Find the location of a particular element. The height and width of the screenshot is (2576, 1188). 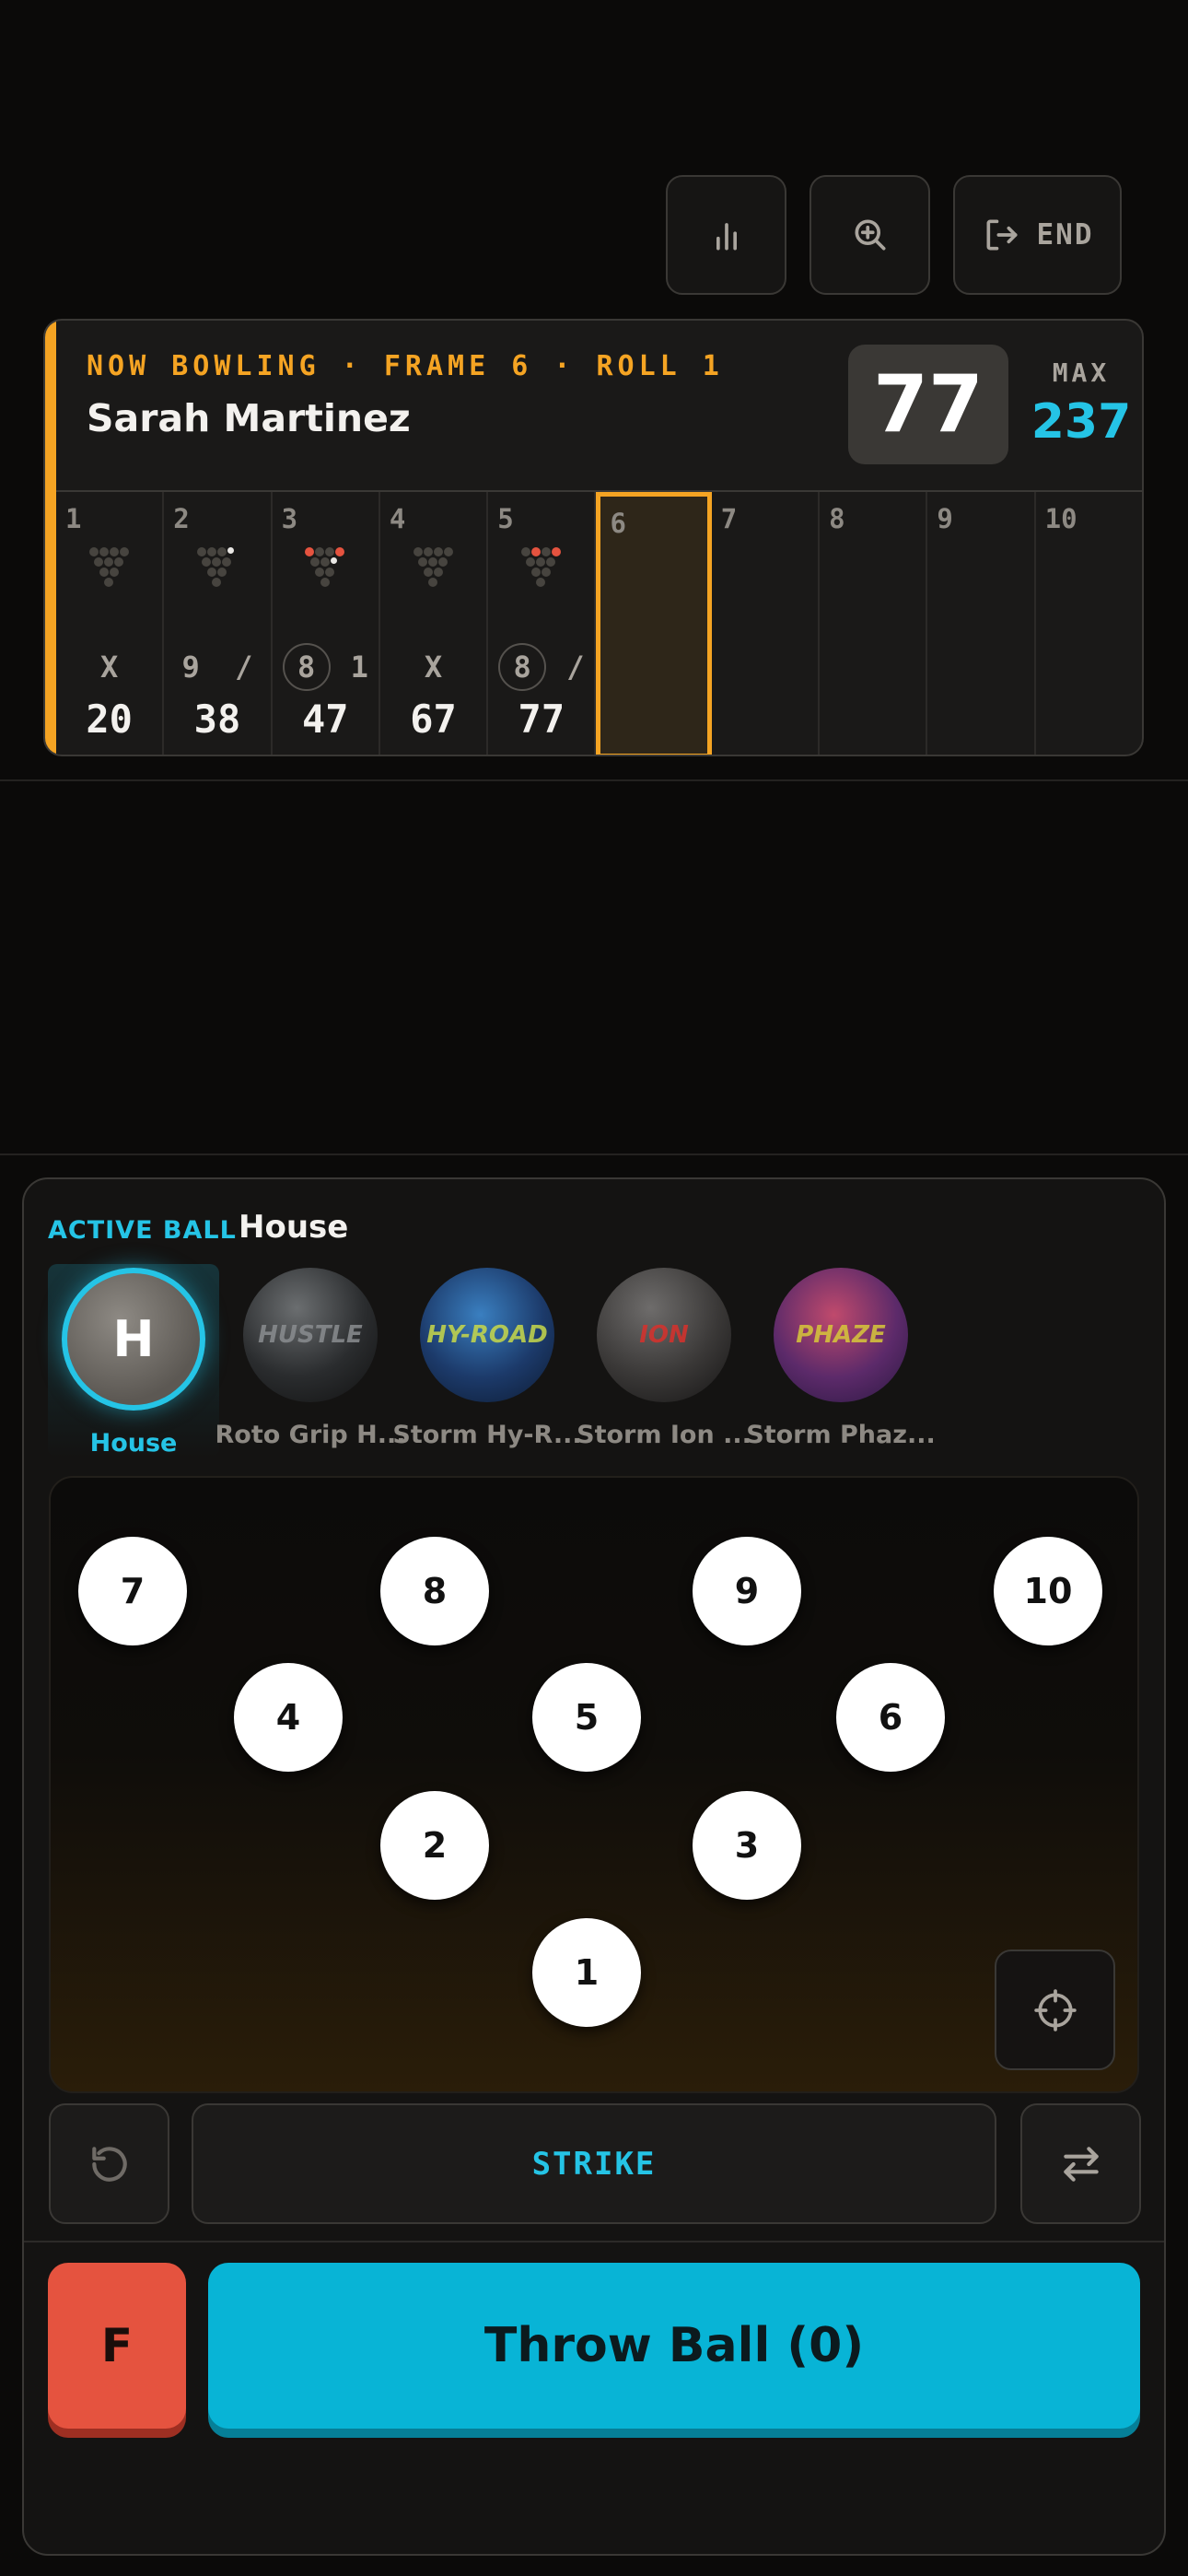

pin-8: 8 is located at coordinates (434, 1591).